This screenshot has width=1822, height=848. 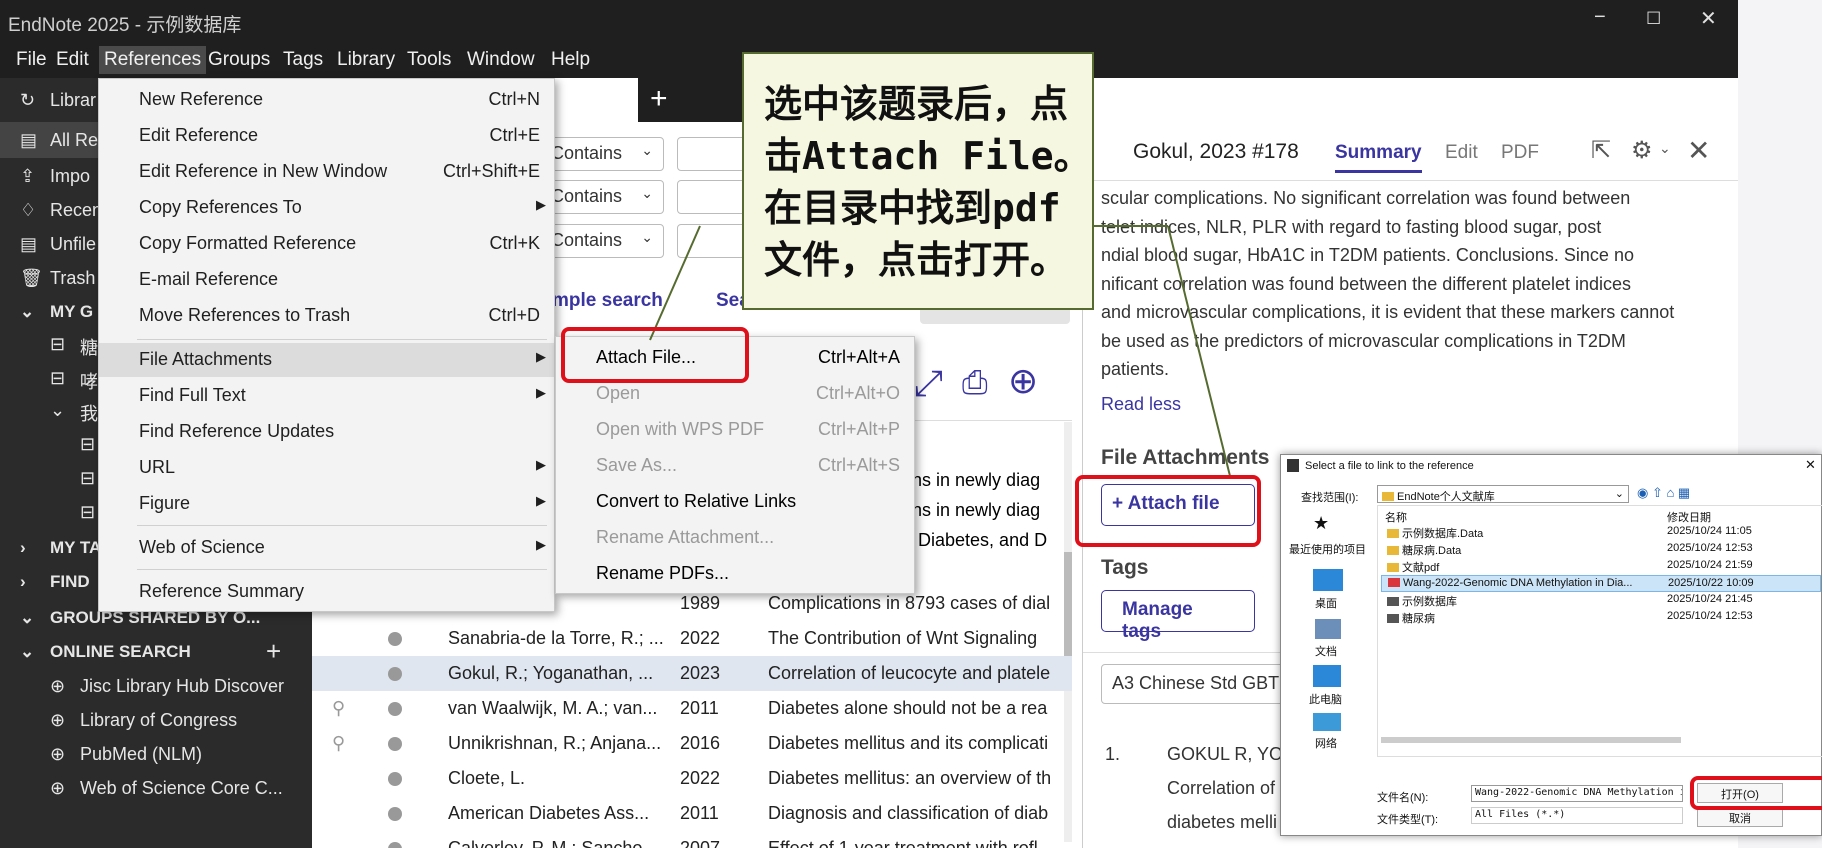 I want to click on leader-line-attach-menu, so click(x=675, y=283).